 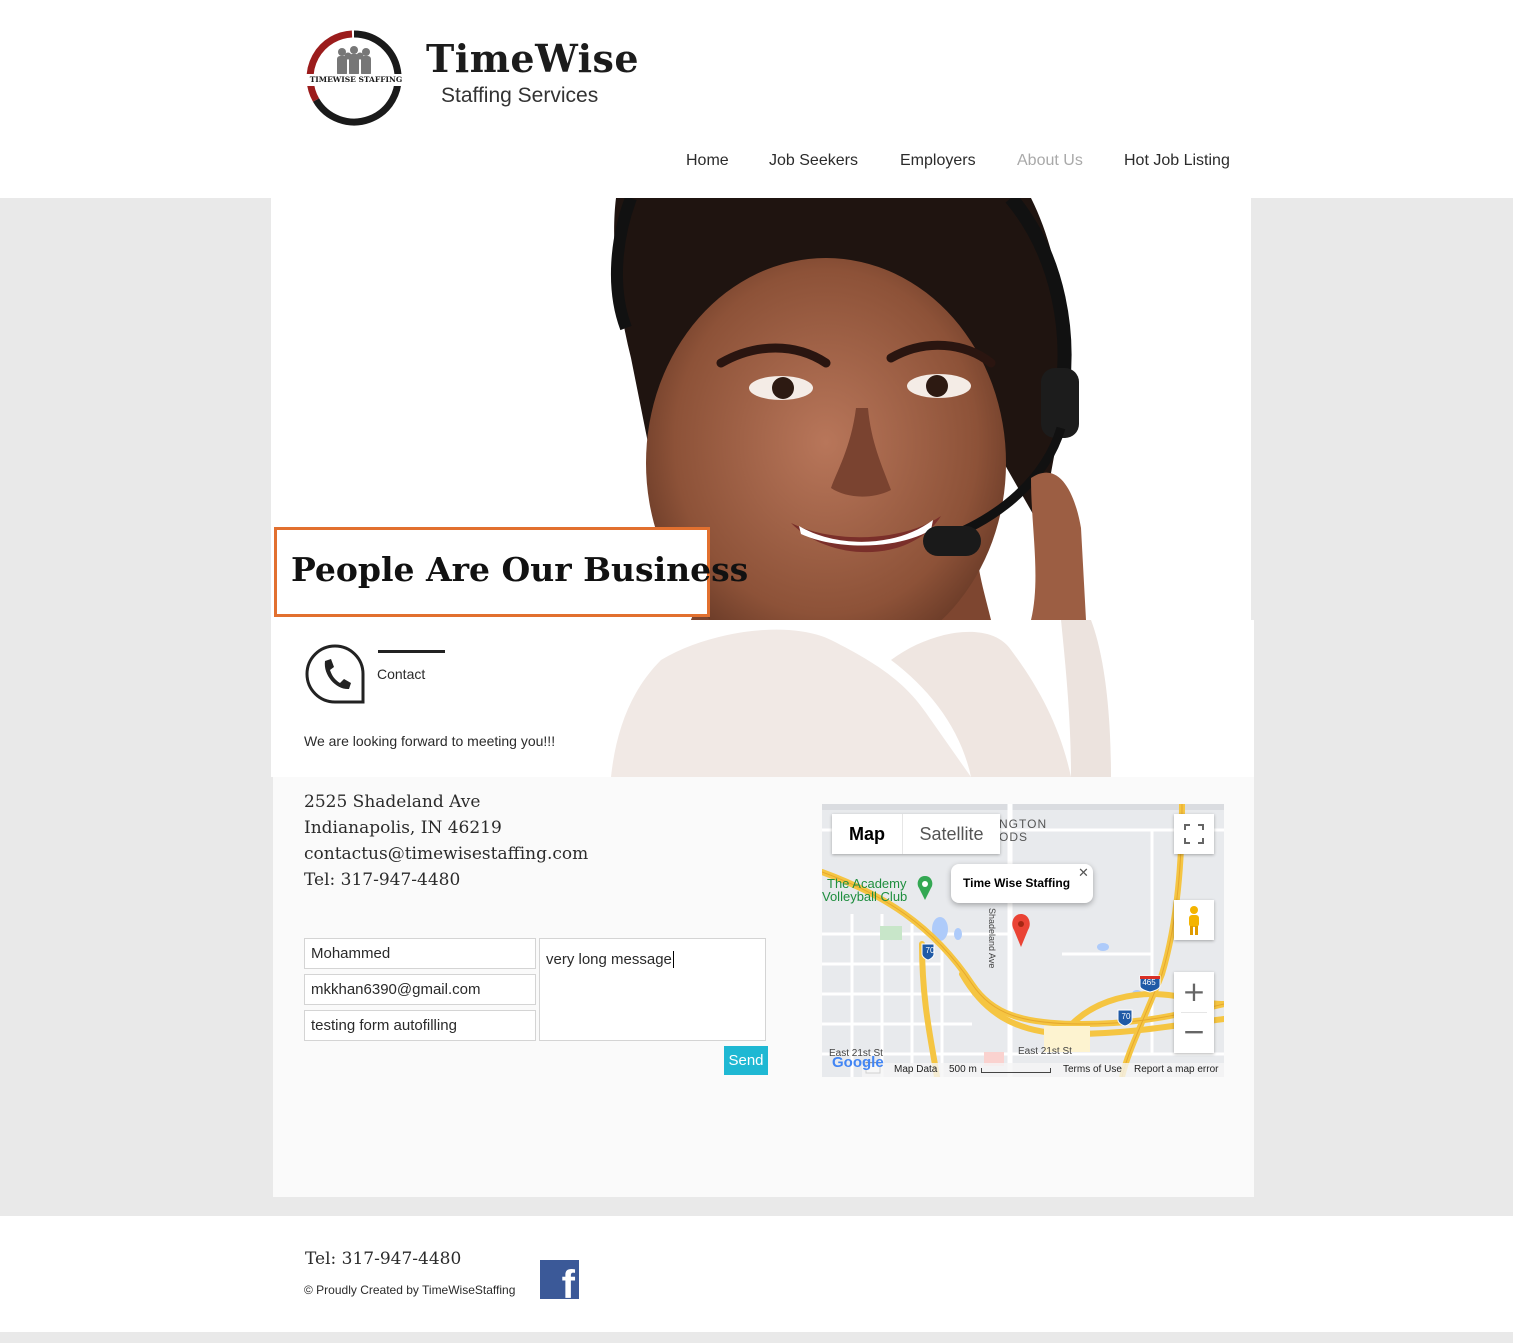 What do you see at coordinates (335, 674) in the screenshot?
I see `phone-icon` at bounding box center [335, 674].